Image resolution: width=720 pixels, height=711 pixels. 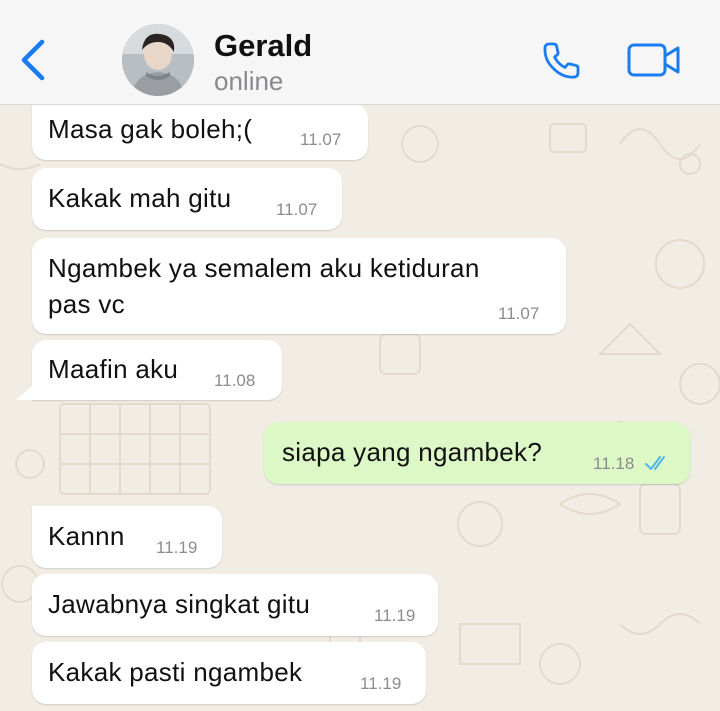 I want to click on message-bubble-outgoing: siapa yang ngambek? 11.18, so click(x=477, y=453).